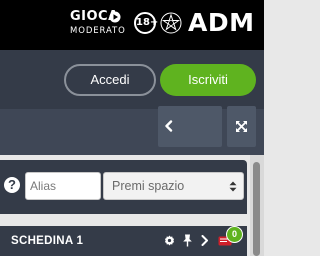 Image resolution: width=320 pixels, height=256 pixels. What do you see at coordinates (171, 23) in the screenshot?
I see `italian-emblem-icon` at bounding box center [171, 23].